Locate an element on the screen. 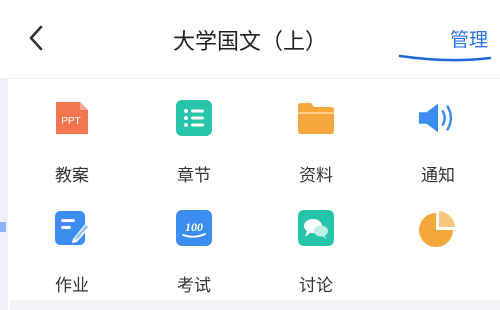  exam-100-icon: 100 is located at coordinates (194, 228).